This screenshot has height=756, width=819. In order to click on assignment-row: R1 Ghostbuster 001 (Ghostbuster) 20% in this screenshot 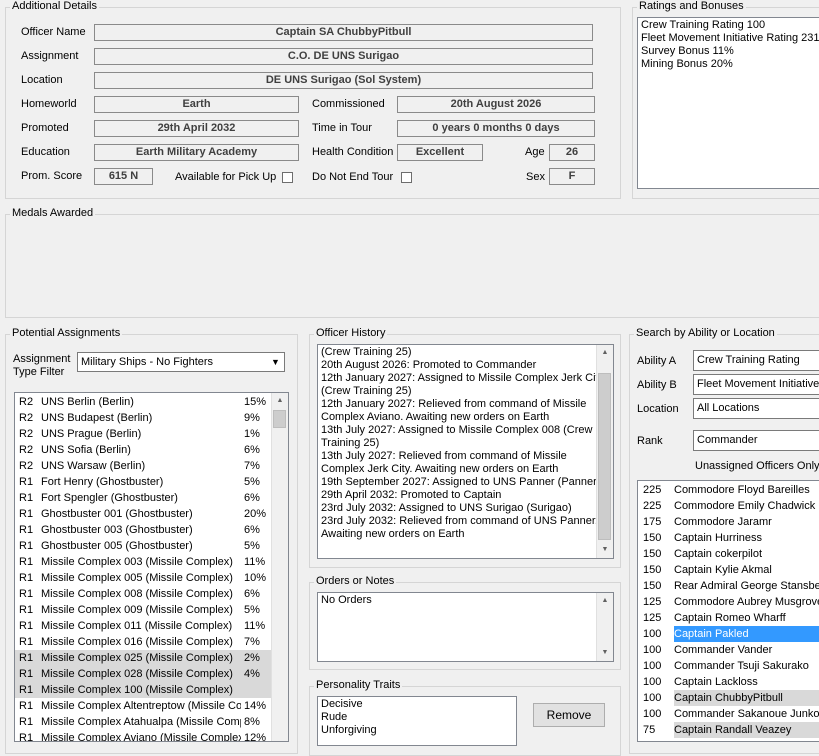, I will do `click(143, 514)`.